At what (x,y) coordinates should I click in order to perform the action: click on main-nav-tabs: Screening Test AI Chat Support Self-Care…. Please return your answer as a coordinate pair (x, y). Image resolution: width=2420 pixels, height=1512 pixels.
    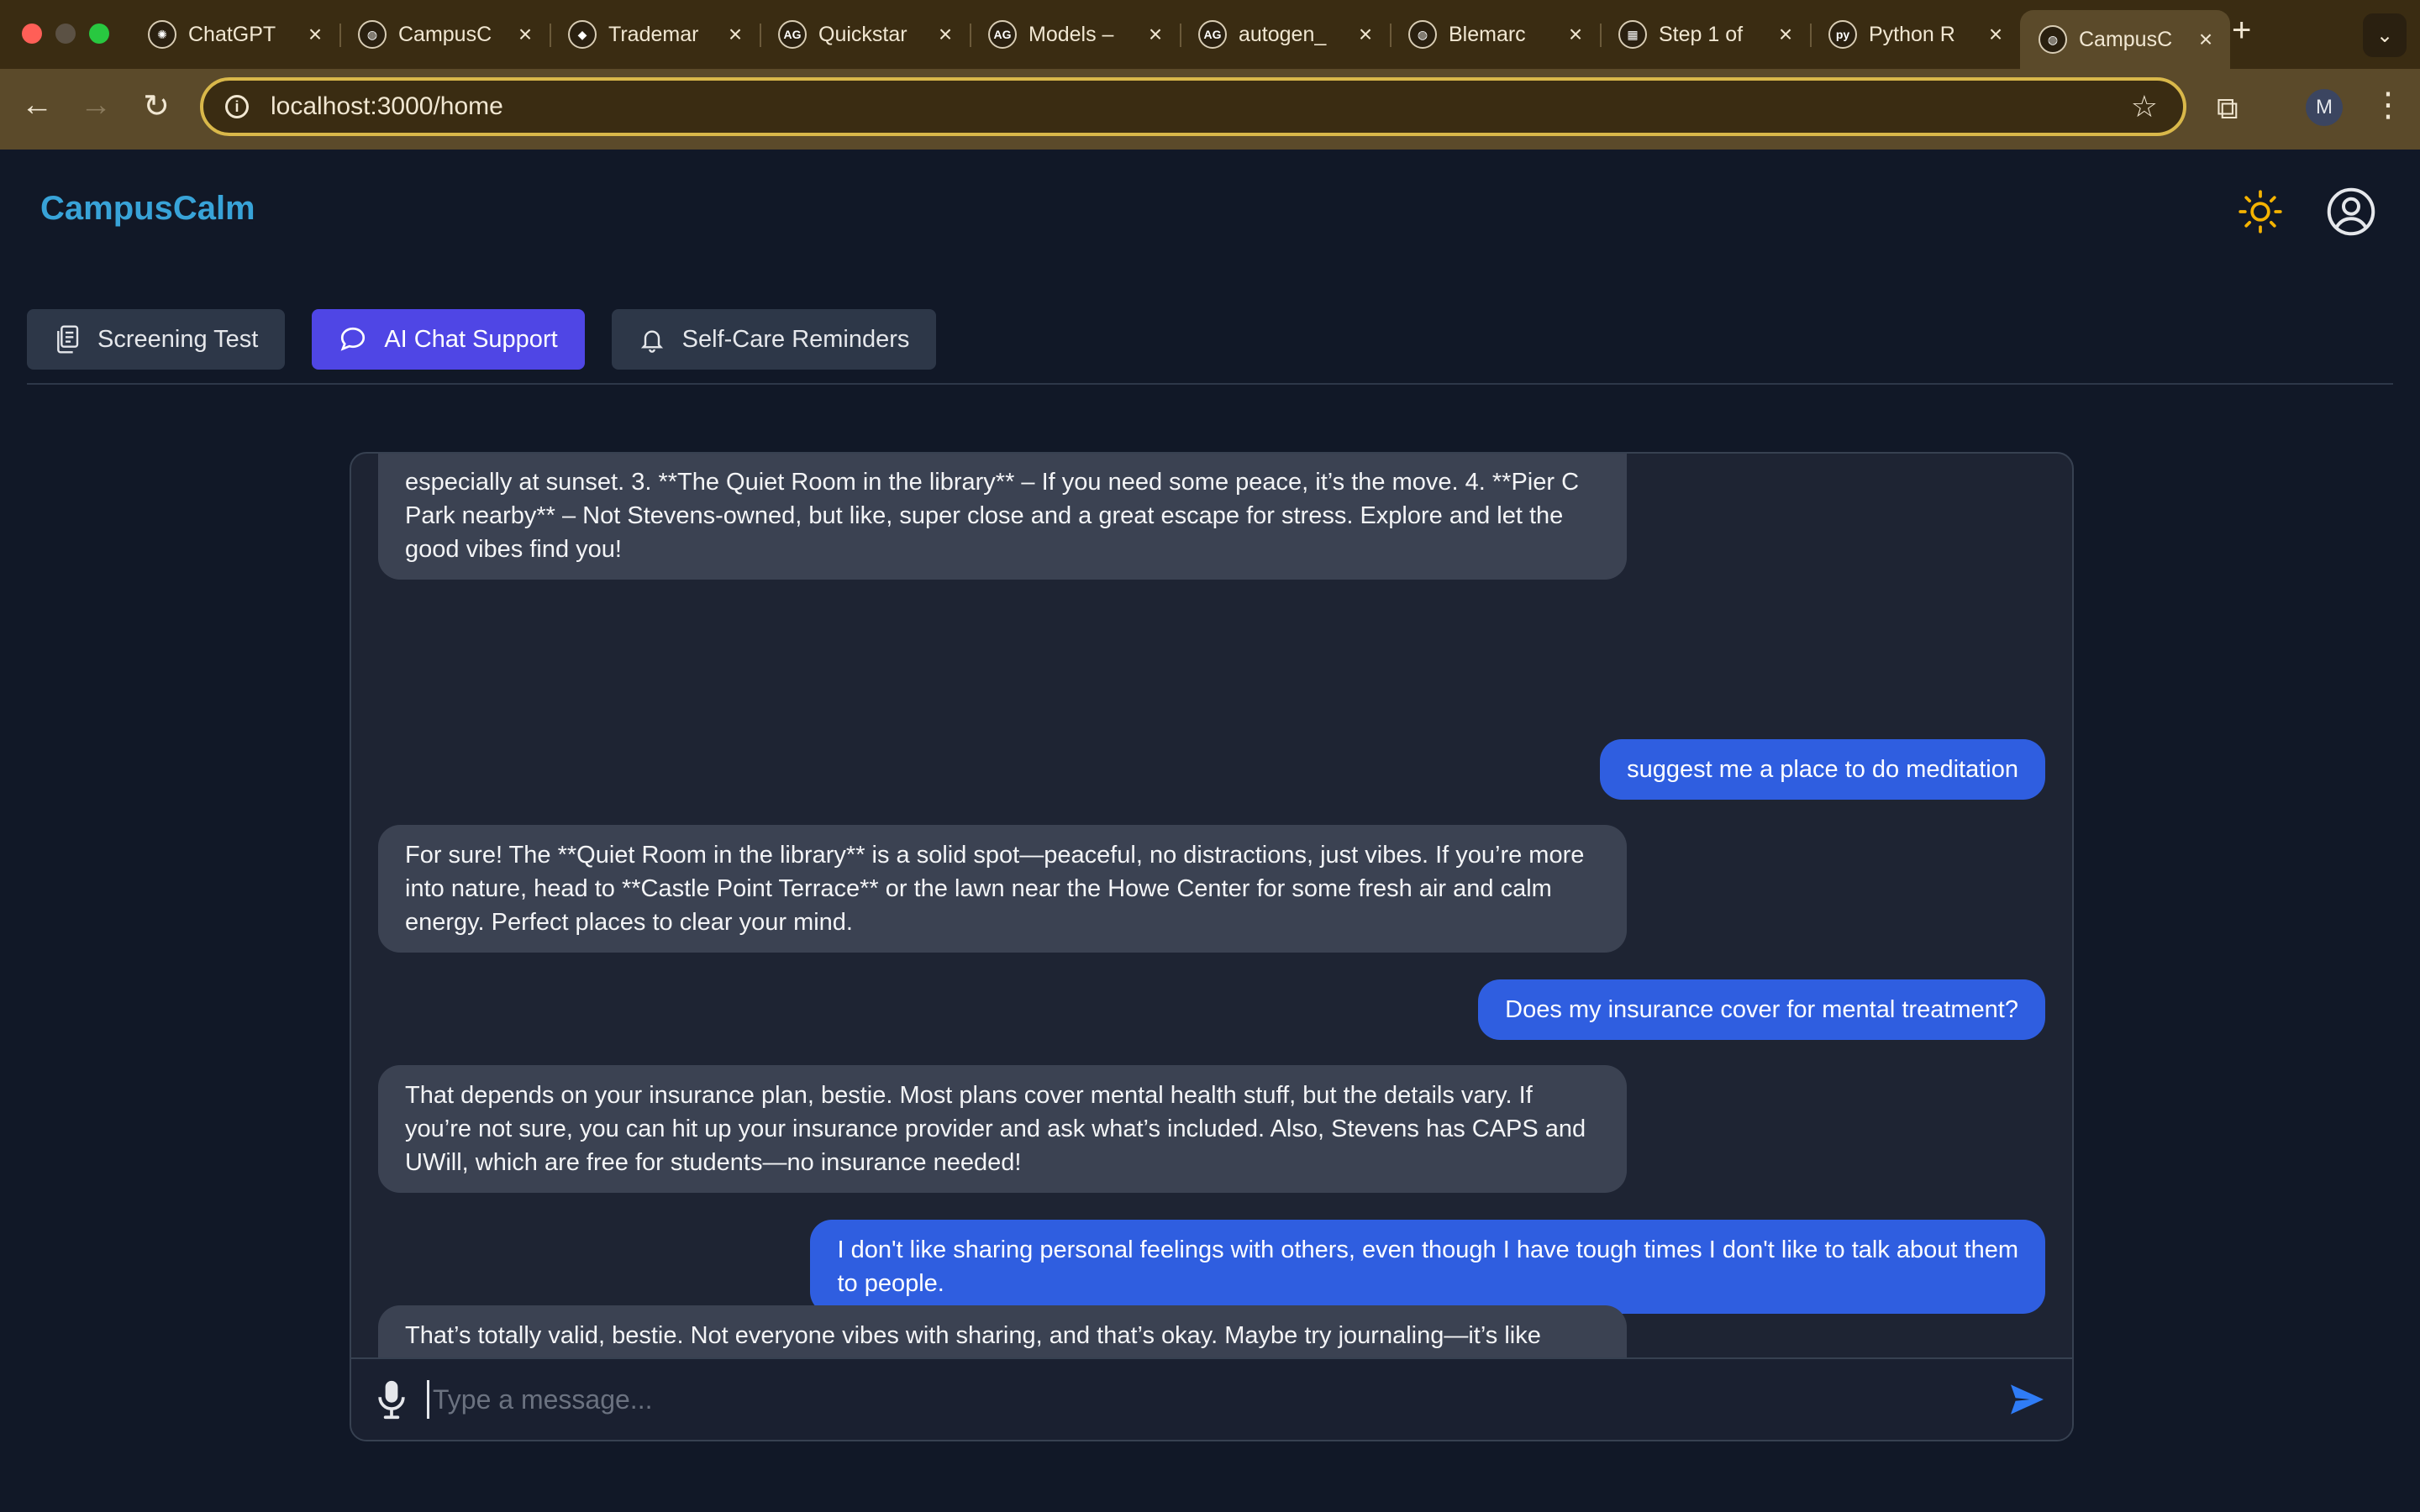
    Looking at the image, I should click on (482, 339).